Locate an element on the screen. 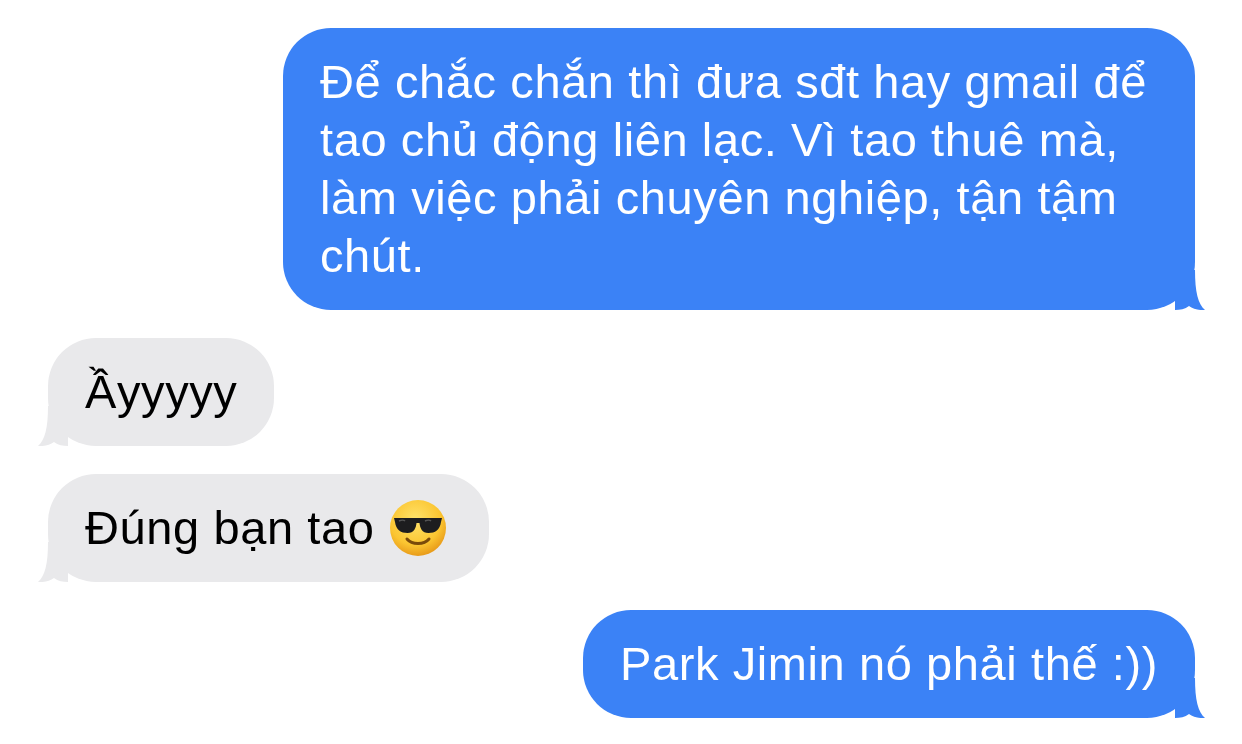 The image size is (1242, 744). message-text: Park Jimin nó phải thế :)) is located at coordinates (888, 664).